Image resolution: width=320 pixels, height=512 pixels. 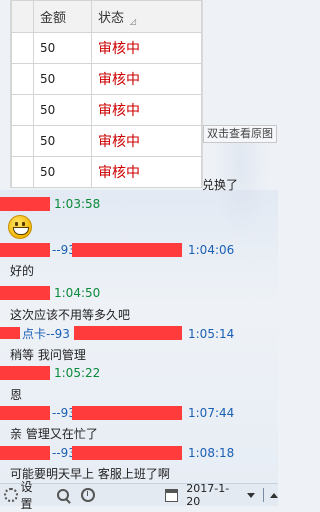 I want to click on message-text: 这次应该不用等多久吧, so click(x=70, y=315).